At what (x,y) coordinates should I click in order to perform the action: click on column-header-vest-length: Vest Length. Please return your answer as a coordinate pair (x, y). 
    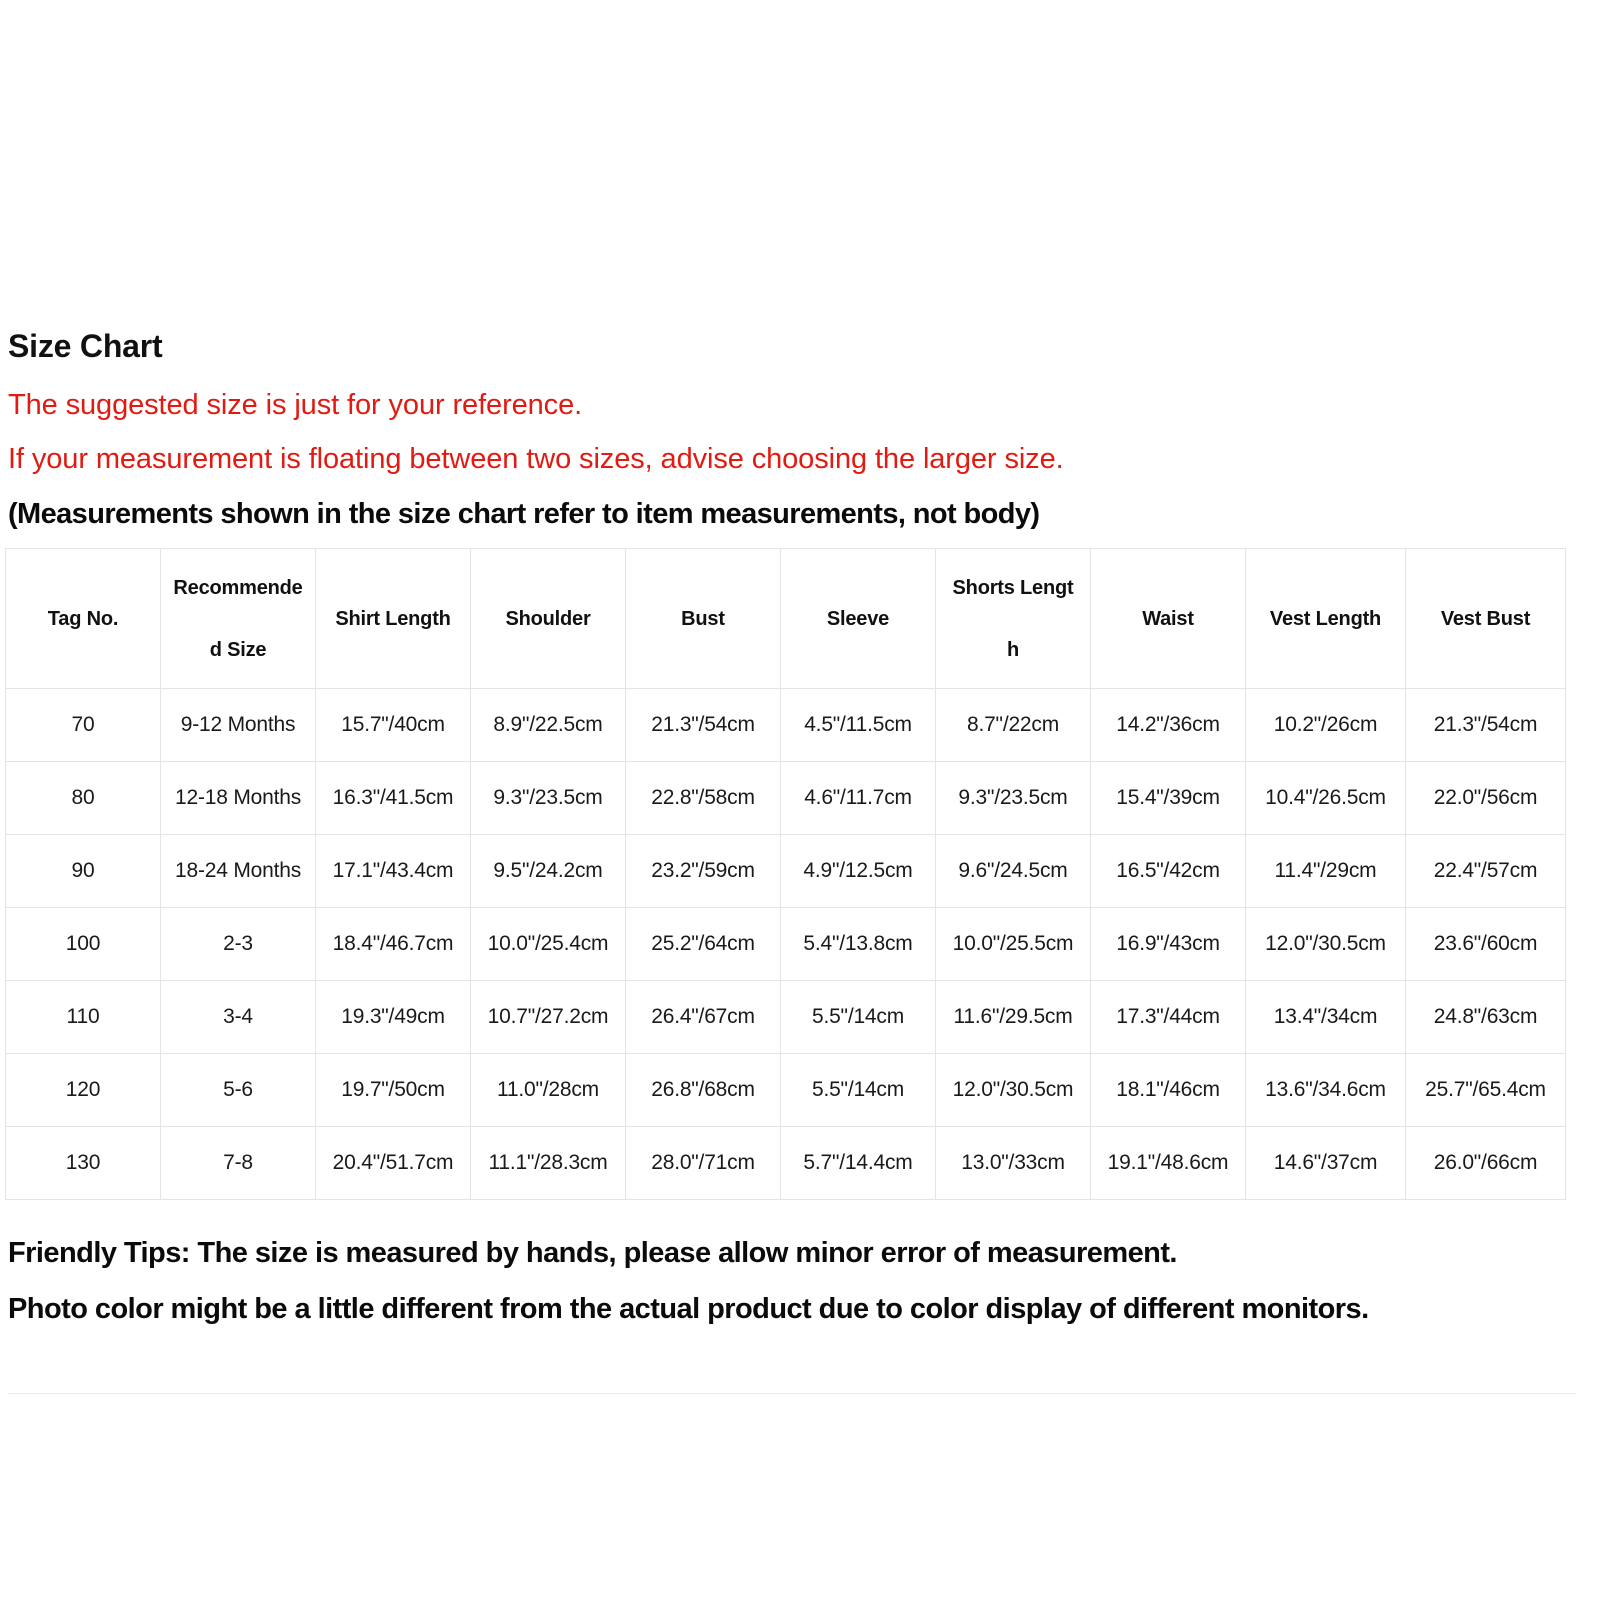
    Looking at the image, I should click on (1325, 618).